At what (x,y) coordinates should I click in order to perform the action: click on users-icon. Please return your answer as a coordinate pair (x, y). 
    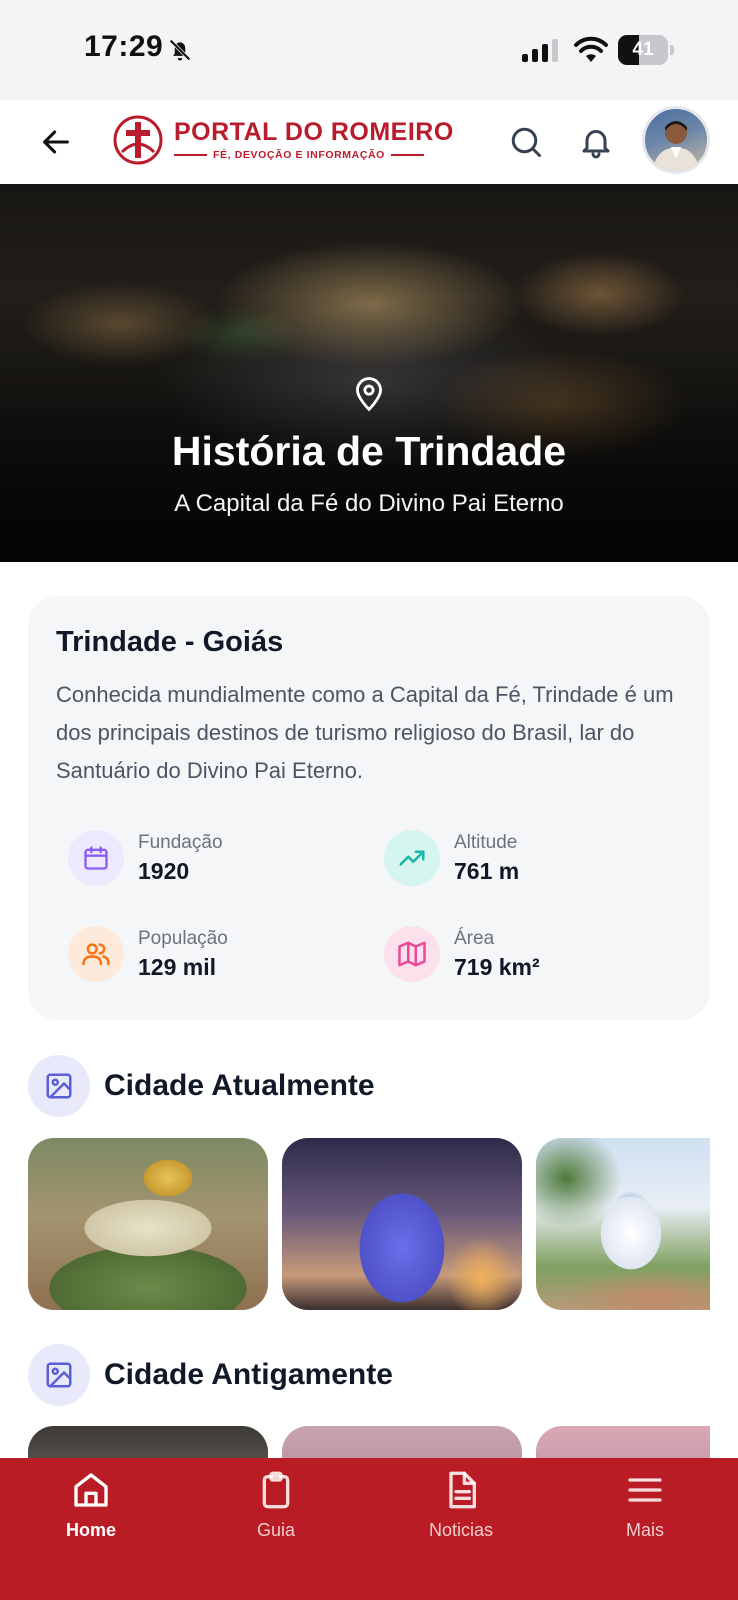
    Looking at the image, I should click on (96, 954).